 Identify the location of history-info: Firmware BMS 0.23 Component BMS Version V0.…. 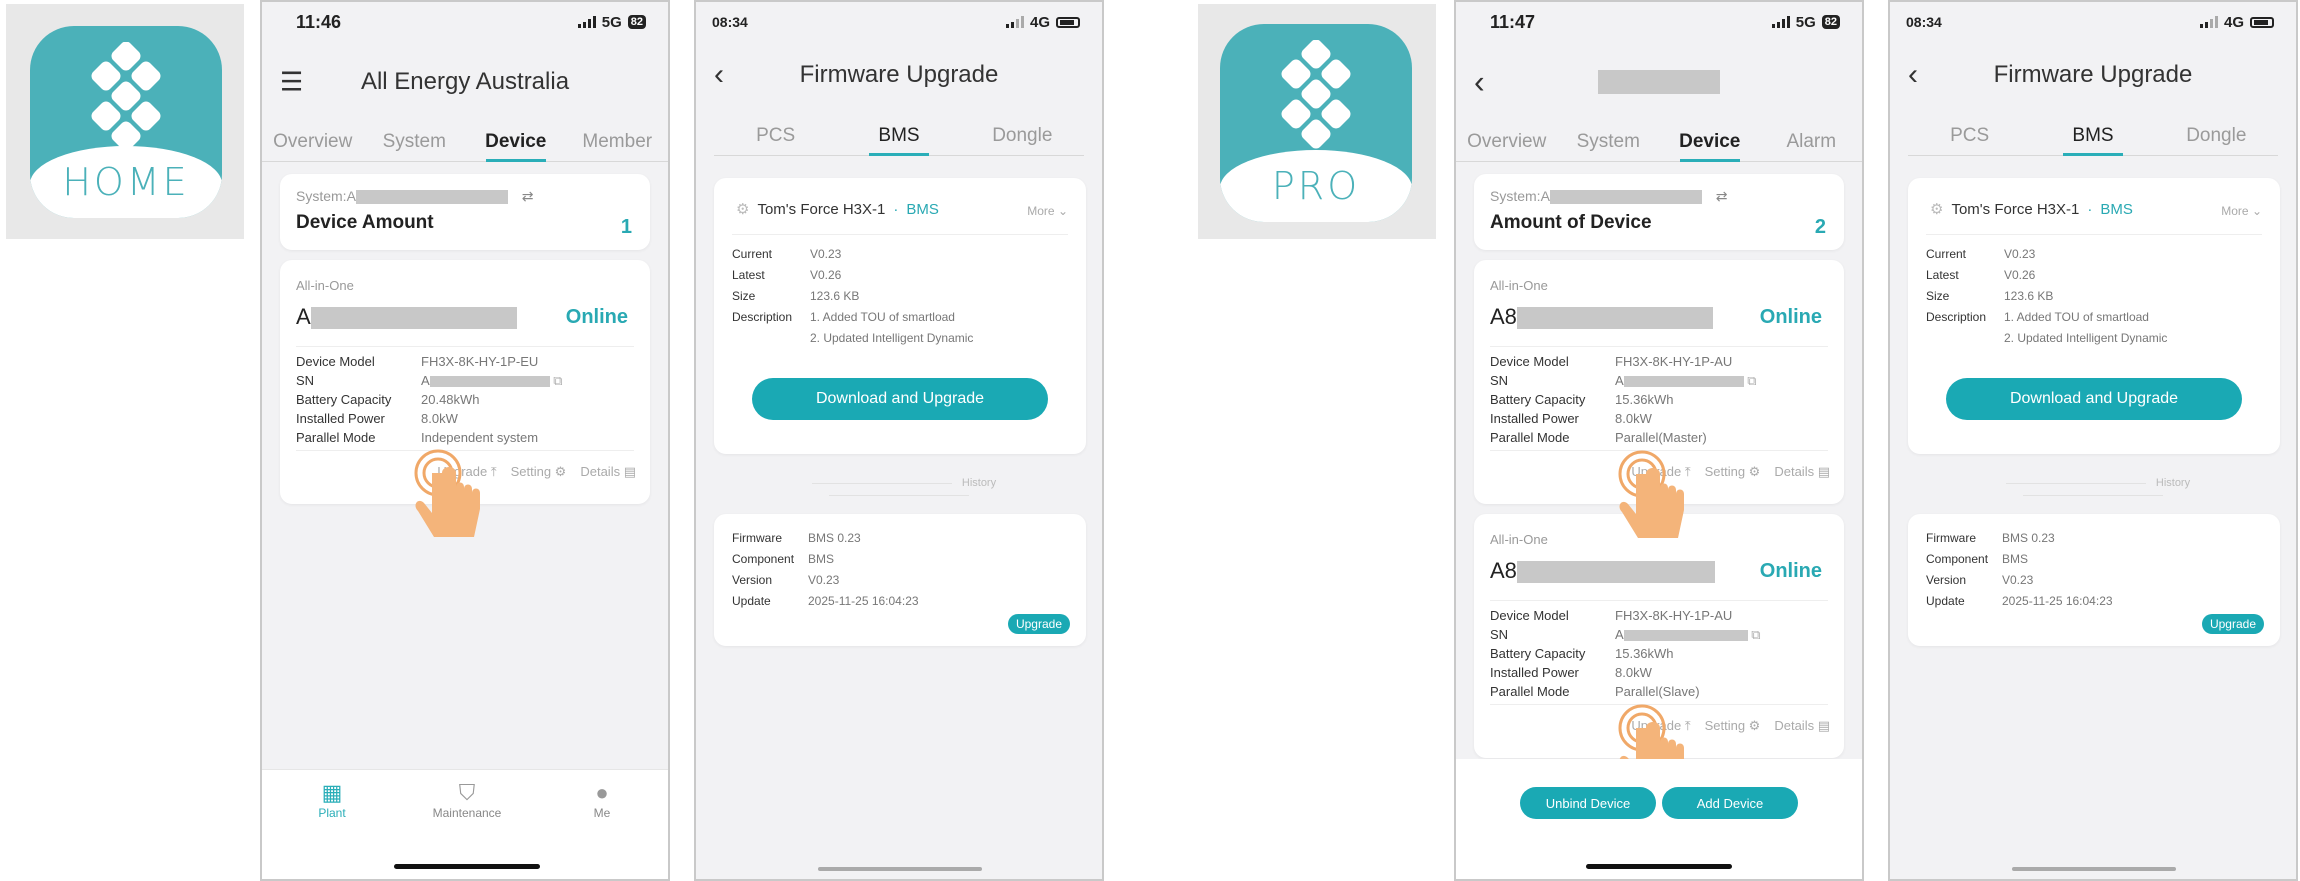
(2019, 569).